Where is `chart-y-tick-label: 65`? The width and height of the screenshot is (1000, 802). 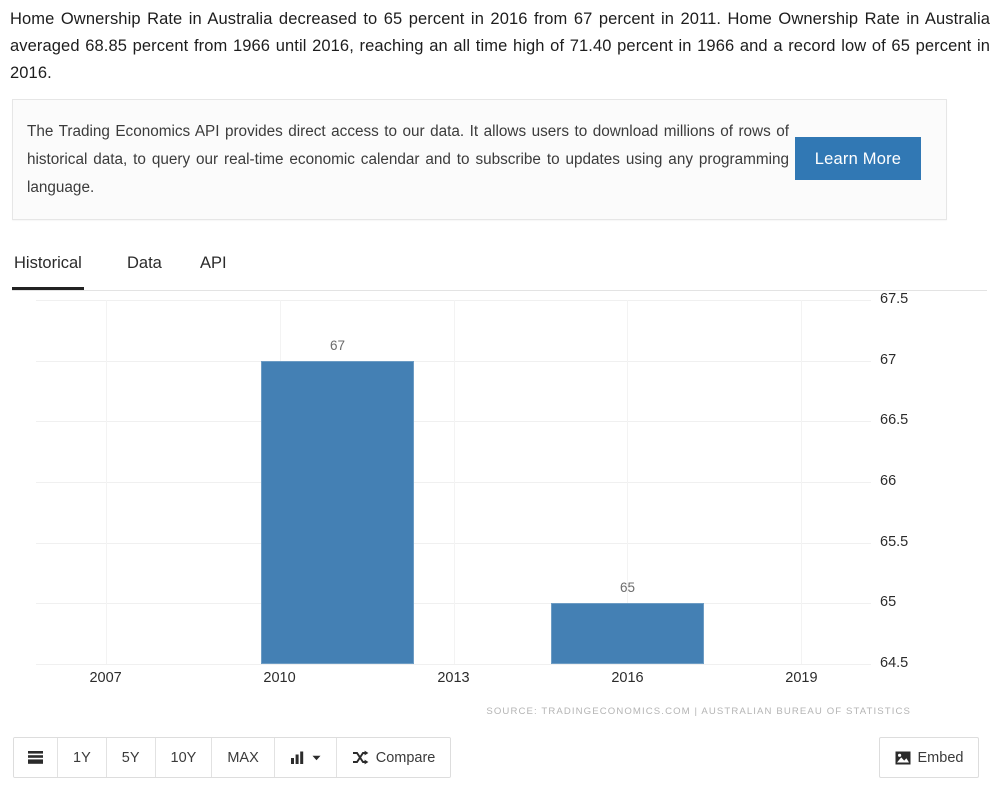 chart-y-tick-label: 65 is located at coordinates (888, 602).